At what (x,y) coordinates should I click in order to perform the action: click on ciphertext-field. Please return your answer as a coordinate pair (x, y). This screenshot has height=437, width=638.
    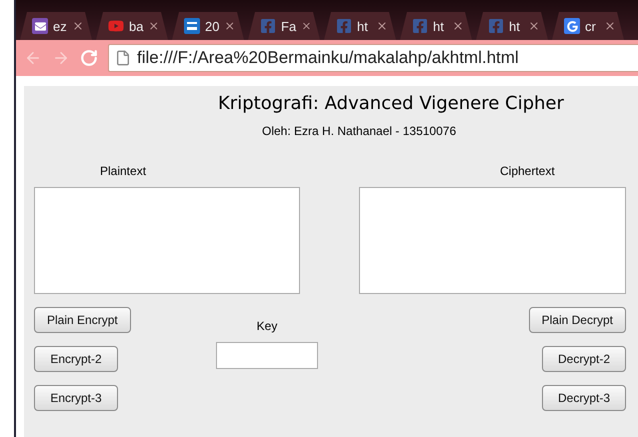
    Looking at the image, I should click on (492, 240).